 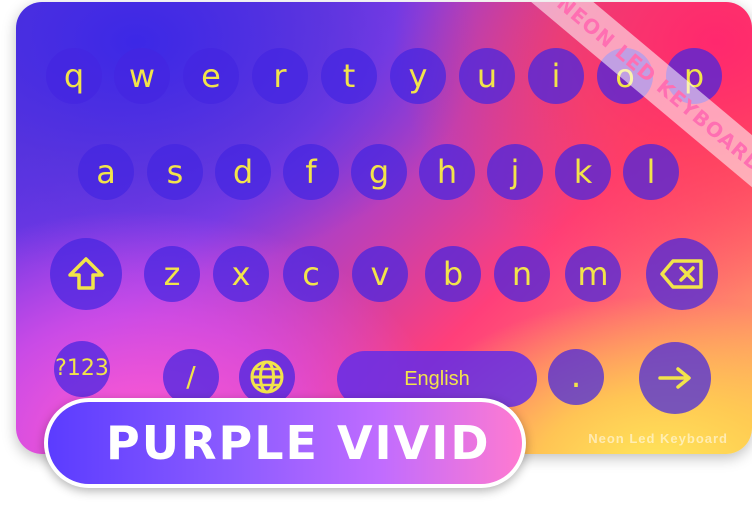 What do you see at coordinates (418, 76) in the screenshot?
I see `key-y: y` at bounding box center [418, 76].